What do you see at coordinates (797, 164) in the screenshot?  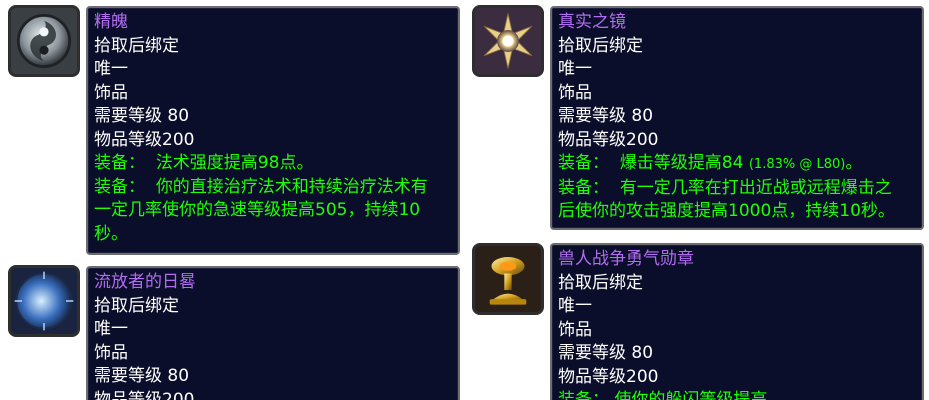 I see `rating-note: (1.83% @ L80)` at bounding box center [797, 164].